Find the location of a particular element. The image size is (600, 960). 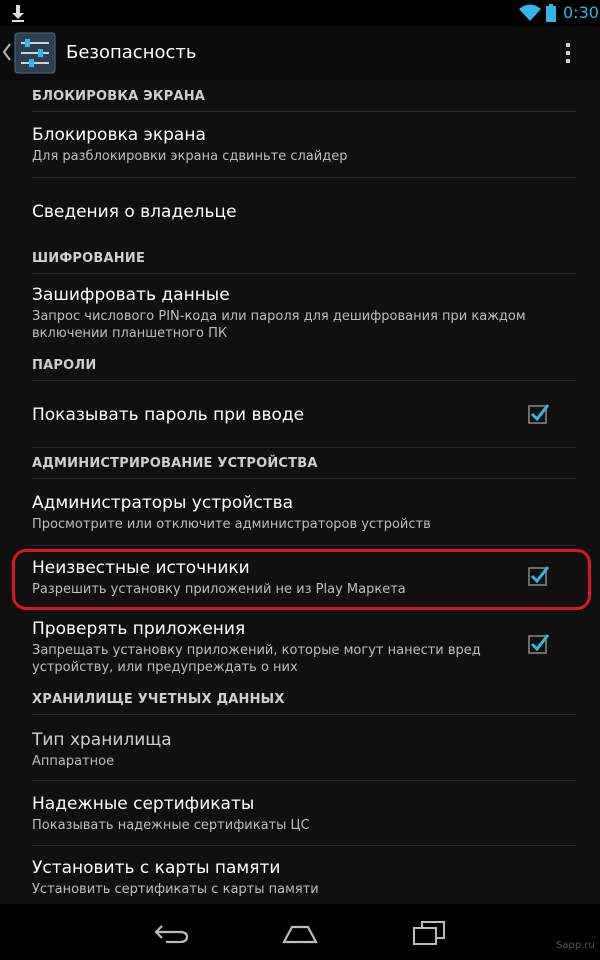

pref-title: Проверять приложения is located at coordinates (139, 629).